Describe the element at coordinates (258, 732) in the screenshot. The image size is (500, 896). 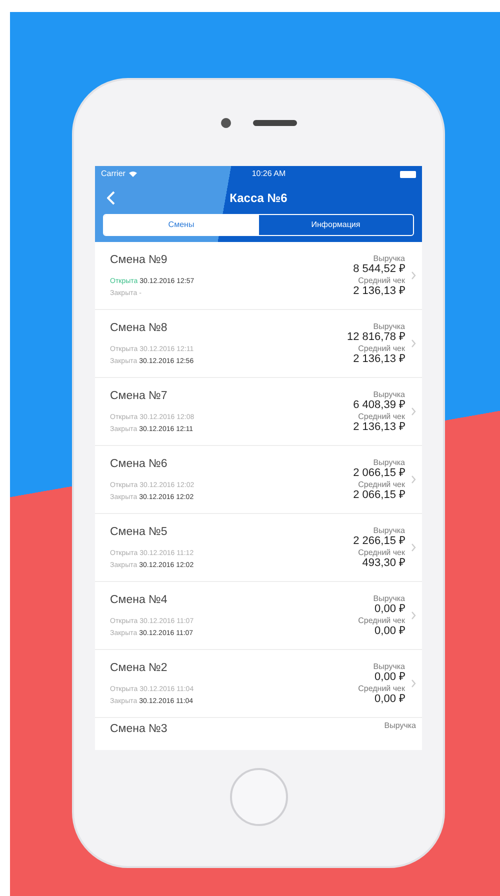
I see `shift-row: Смена №3 Выручка` at that location.